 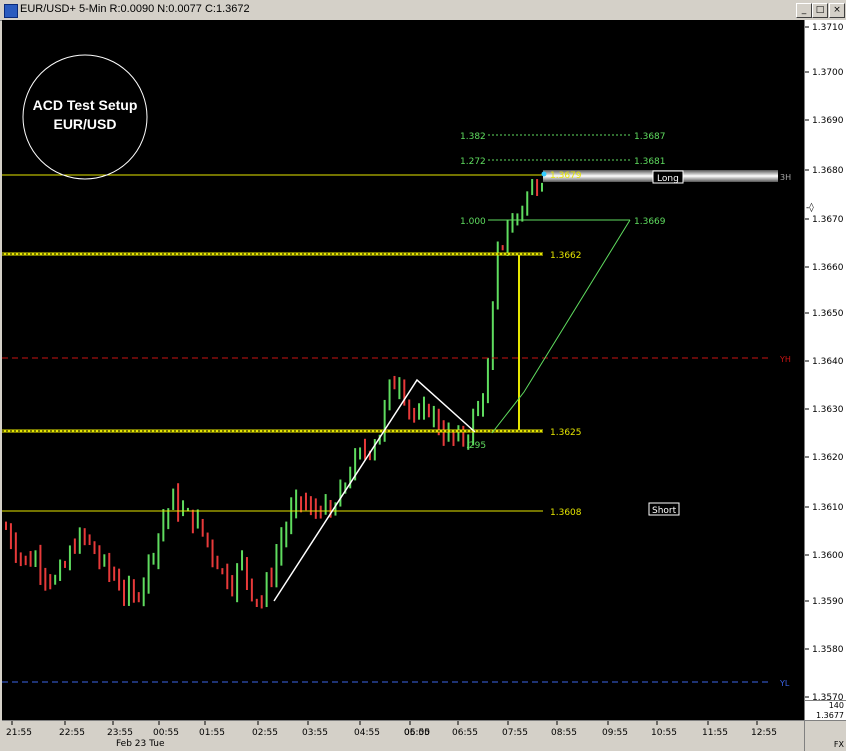 I want to click on time-tick-label: 21:55, so click(x=19, y=733).